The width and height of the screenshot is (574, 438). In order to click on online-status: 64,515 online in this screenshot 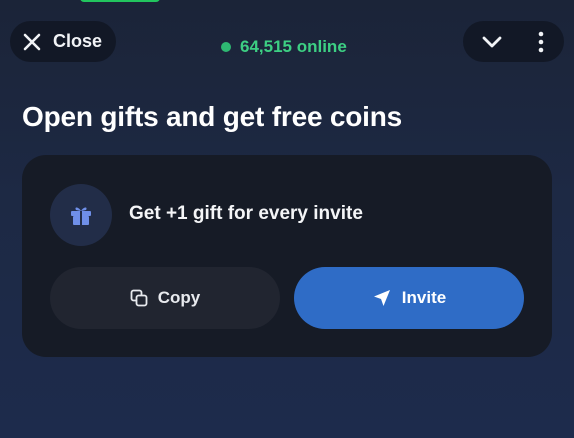, I will do `click(284, 47)`.